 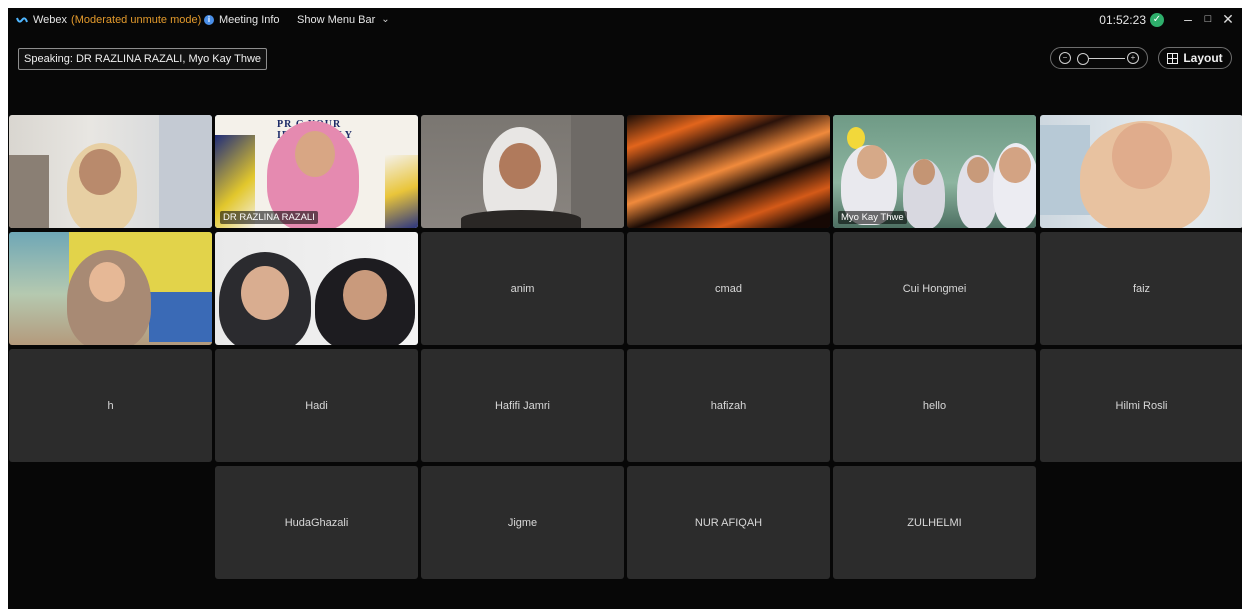 I want to click on info-icon: i, so click(x=209, y=20).